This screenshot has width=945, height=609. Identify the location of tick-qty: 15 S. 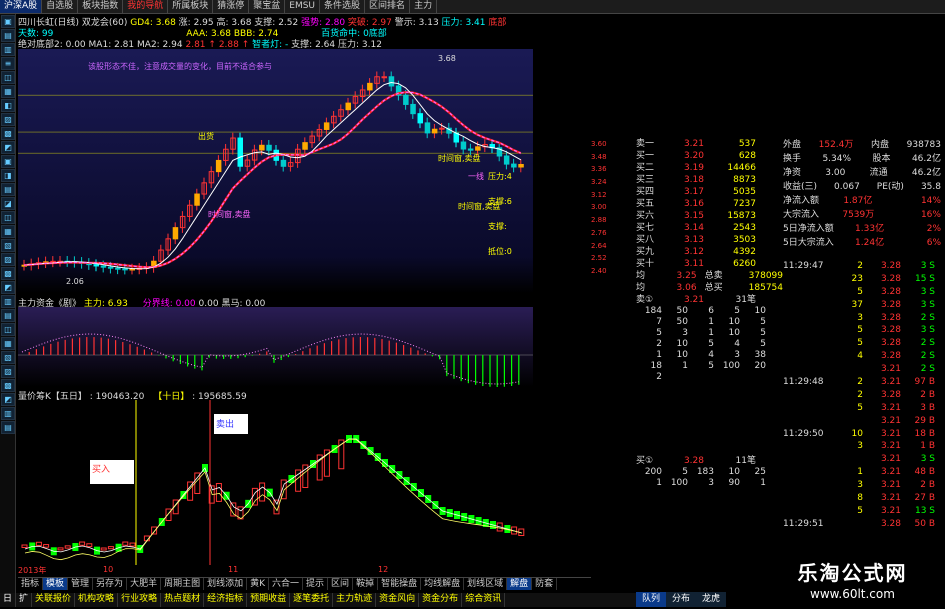
(924, 278).